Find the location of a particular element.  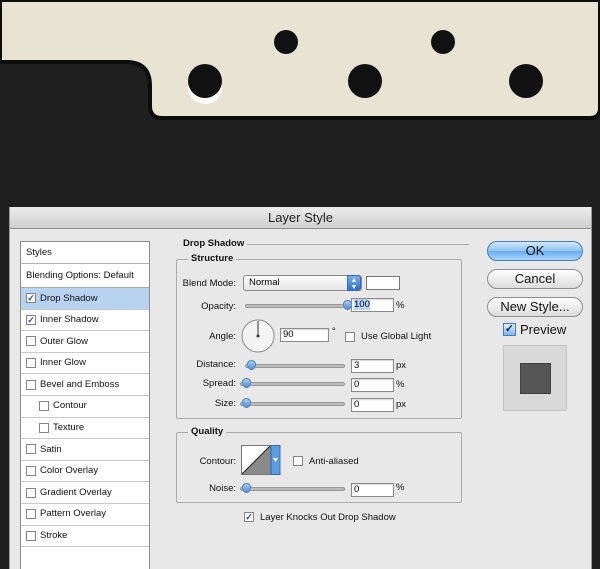

style-label: Inner Glow is located at coordinates (63, 363).